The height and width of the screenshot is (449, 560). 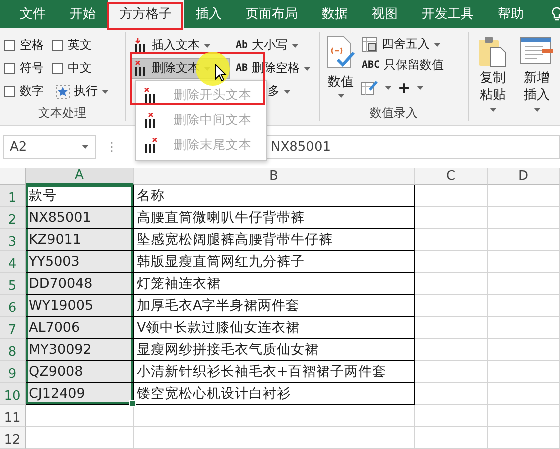 What do you see at coordinates (13, 372) in the screenshot?
I see `row-header: 9` at bounding box center [13, 372].